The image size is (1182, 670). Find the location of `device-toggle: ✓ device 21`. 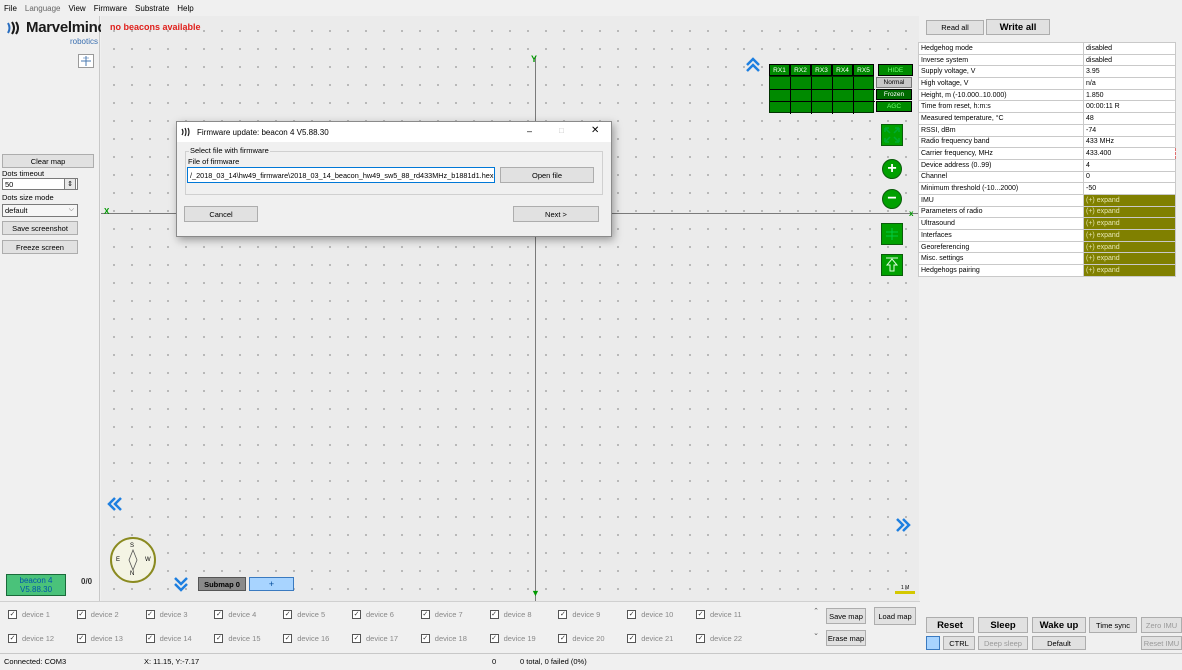

device-toggle: ✓ device 21 is located at coordinates (650, 638).